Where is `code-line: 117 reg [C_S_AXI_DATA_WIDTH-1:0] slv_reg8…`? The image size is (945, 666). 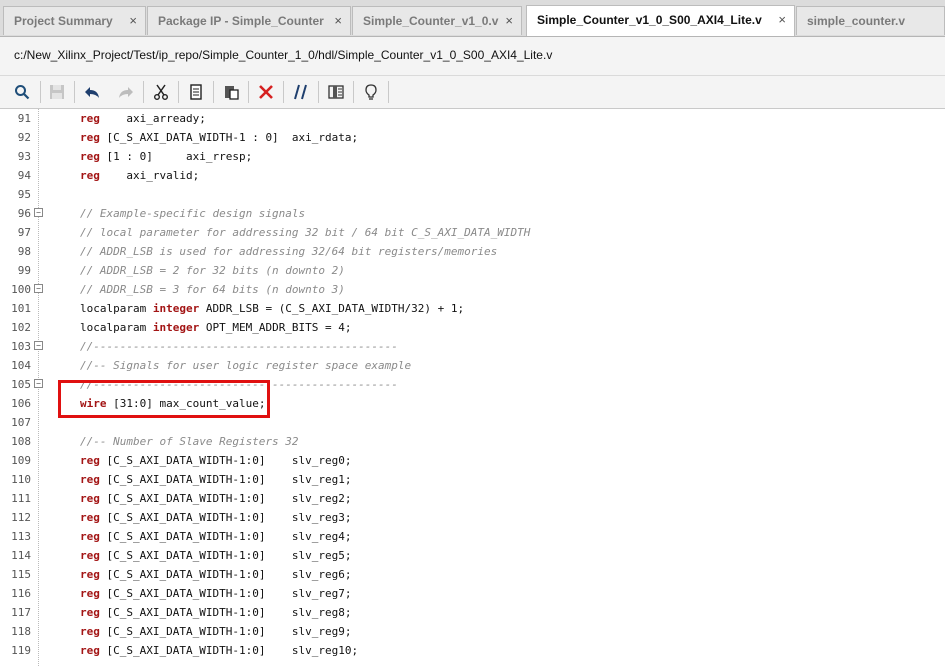
code-line: 117 reg [C_S_AXI_DATA_WIDTH-1:0] slv_reg8… is located at coordinates (472, 612).